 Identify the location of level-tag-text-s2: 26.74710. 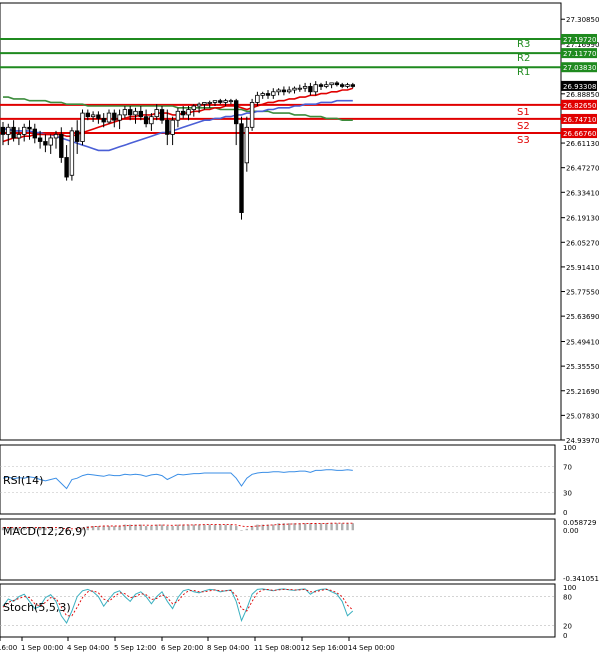
(579, 120).